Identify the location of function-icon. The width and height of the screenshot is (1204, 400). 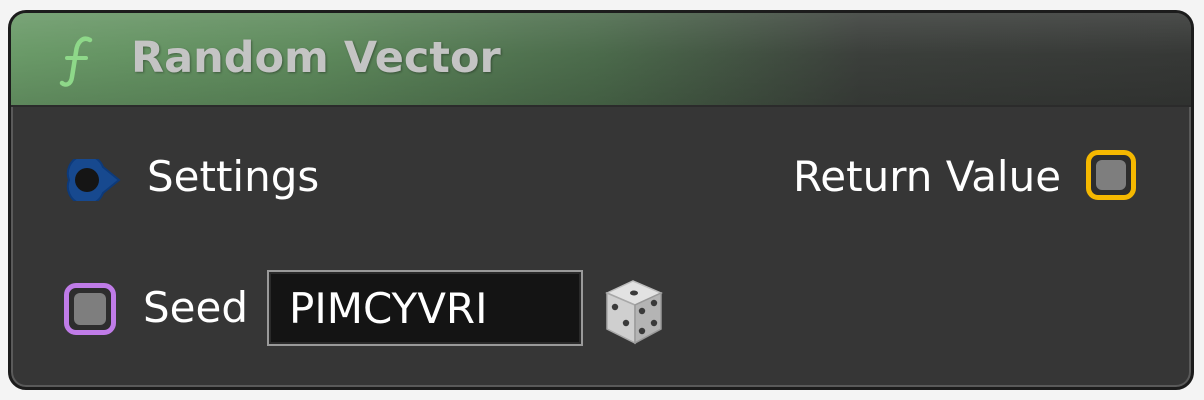
(76, 61).